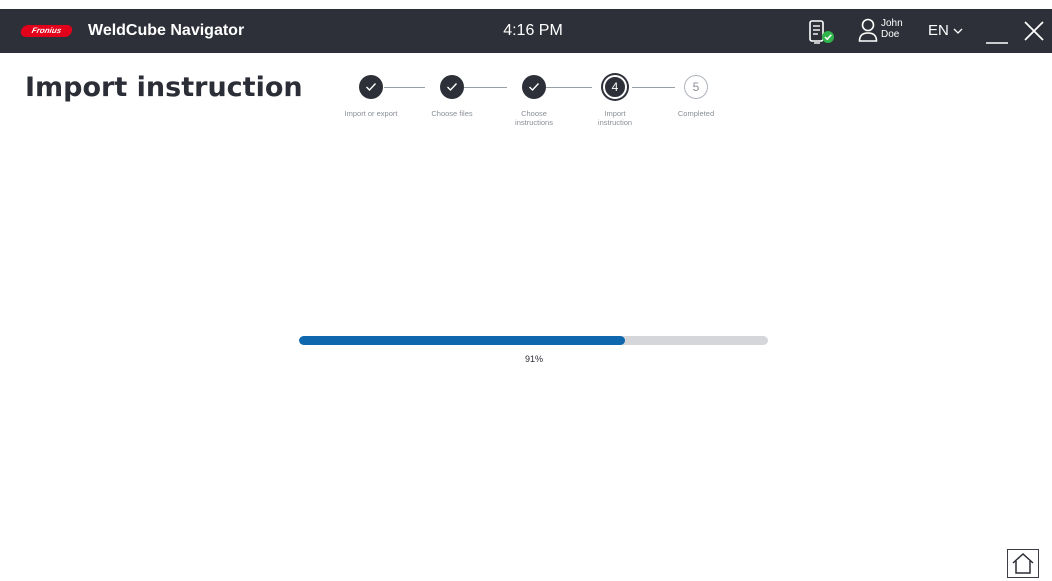 The image size is (1052, 581). I want to click on language-selector: EN, so click(945, 31).